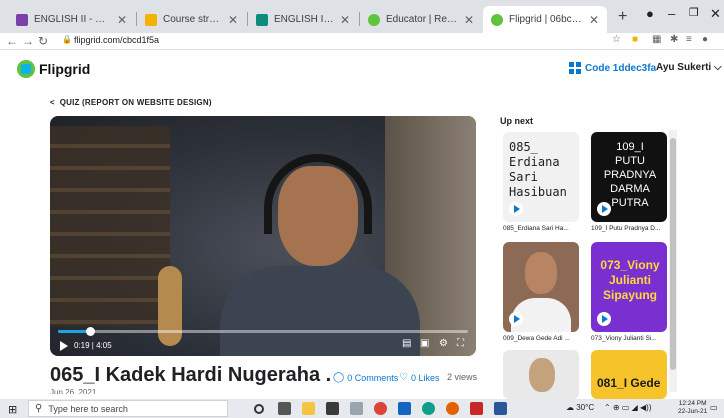  Describe the element at coordinates (259, 409) in the screenshot. I see `cortana-icon` at that location.